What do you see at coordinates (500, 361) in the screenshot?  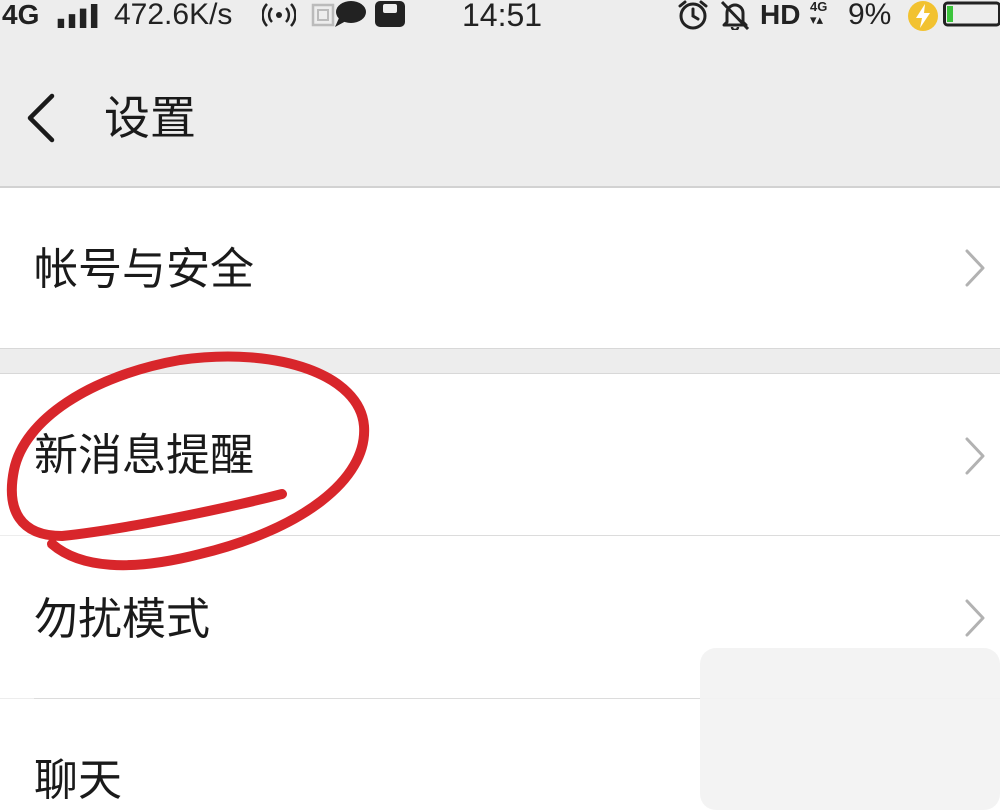 I see `section-gap` at bounding box center [500, 361].